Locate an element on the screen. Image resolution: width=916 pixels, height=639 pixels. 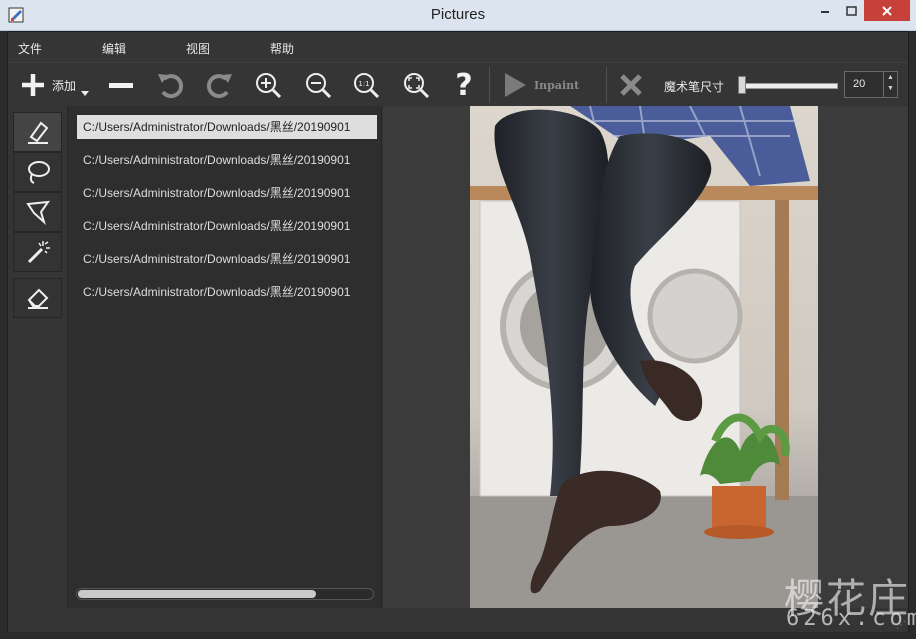
tool-magic-wand is located at coordinates (37, 252).